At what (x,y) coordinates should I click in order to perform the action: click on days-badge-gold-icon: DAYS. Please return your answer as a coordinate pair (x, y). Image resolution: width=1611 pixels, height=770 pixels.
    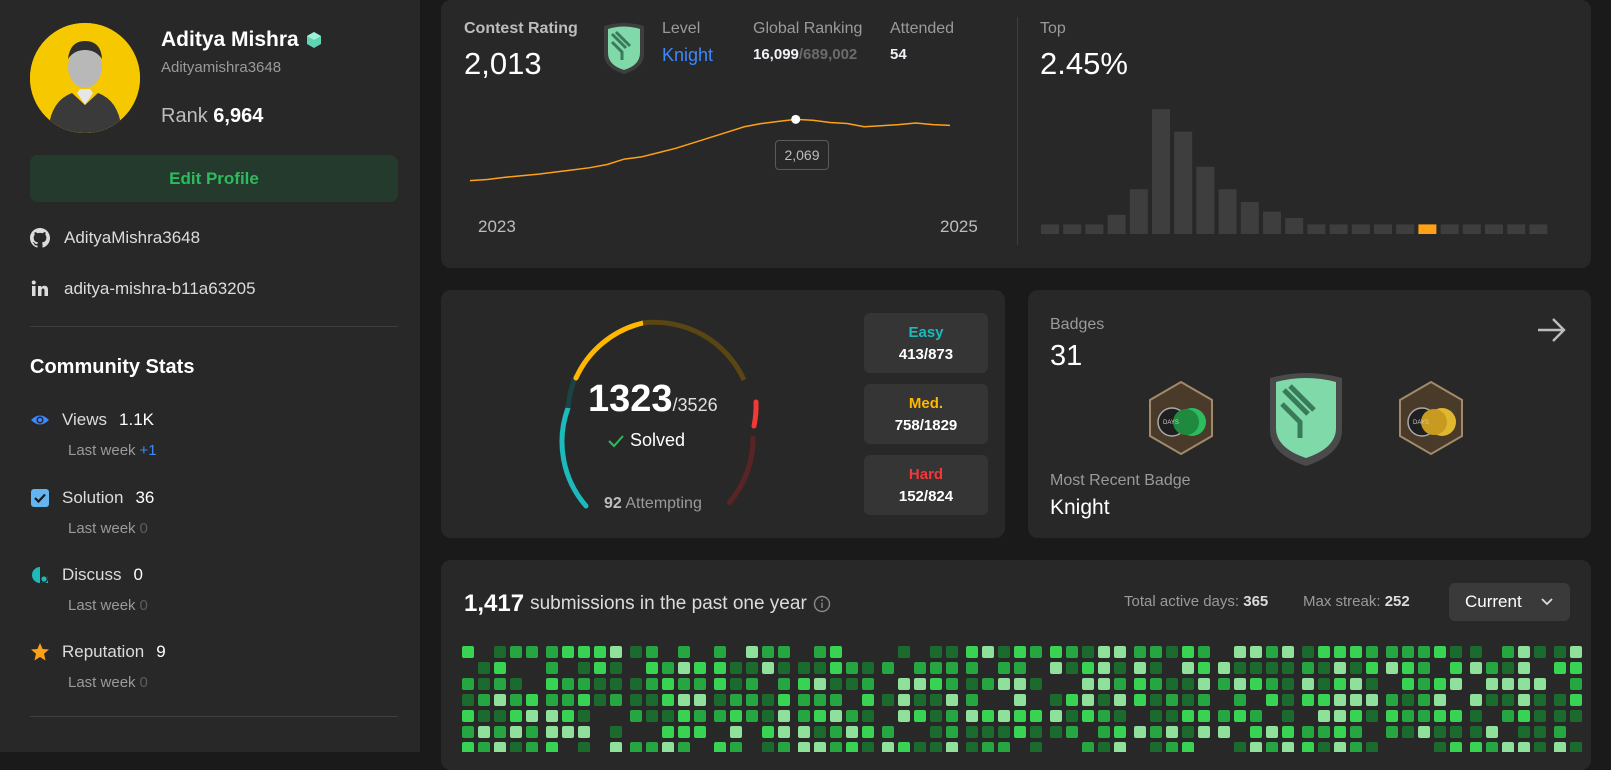
    Looking at the image, I should click on (1431, 418).